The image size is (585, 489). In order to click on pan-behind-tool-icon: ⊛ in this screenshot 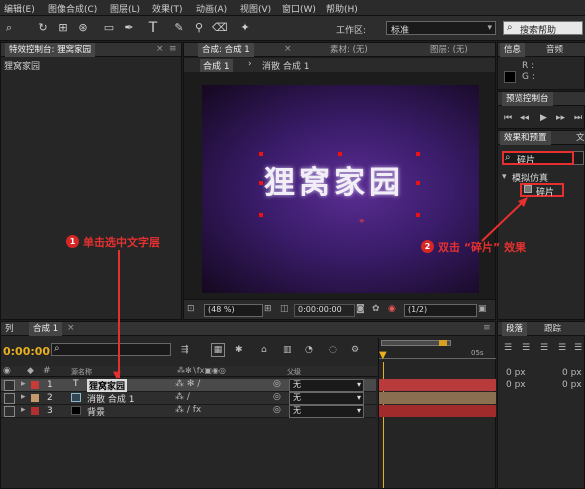, I will do `click(83, 28)`.